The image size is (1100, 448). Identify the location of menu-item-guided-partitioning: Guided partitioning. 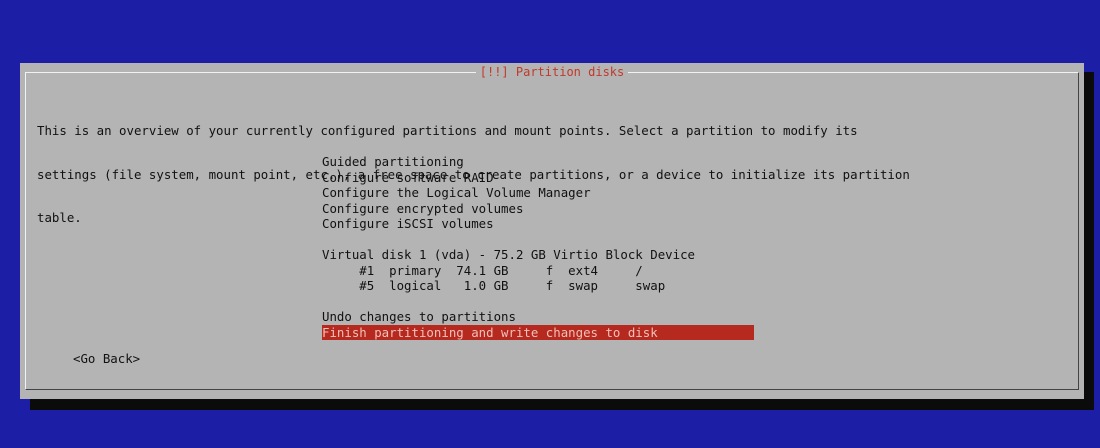
(538, 162).